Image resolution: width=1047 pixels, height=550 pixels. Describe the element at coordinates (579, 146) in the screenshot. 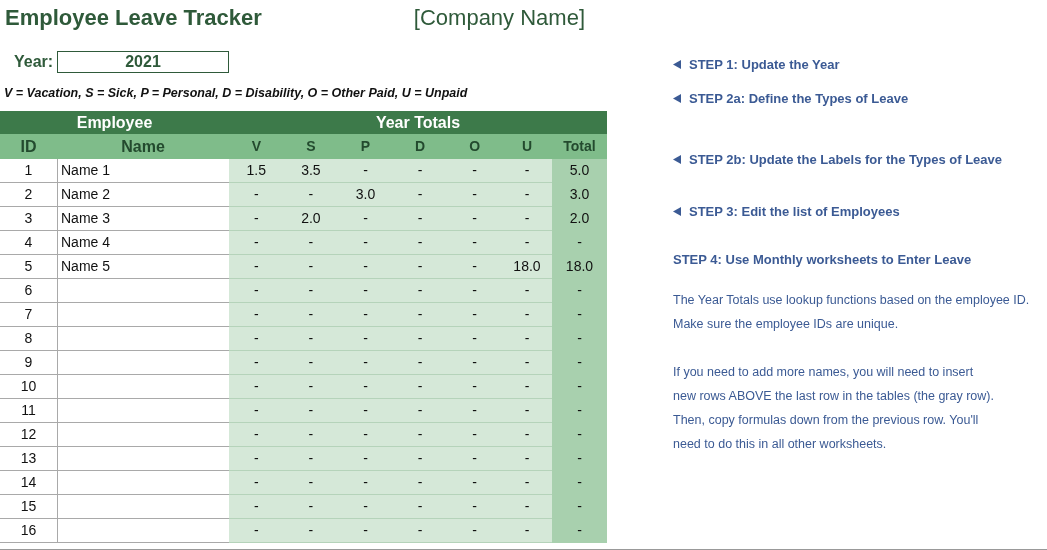

I see `column-header: Total` at that location.